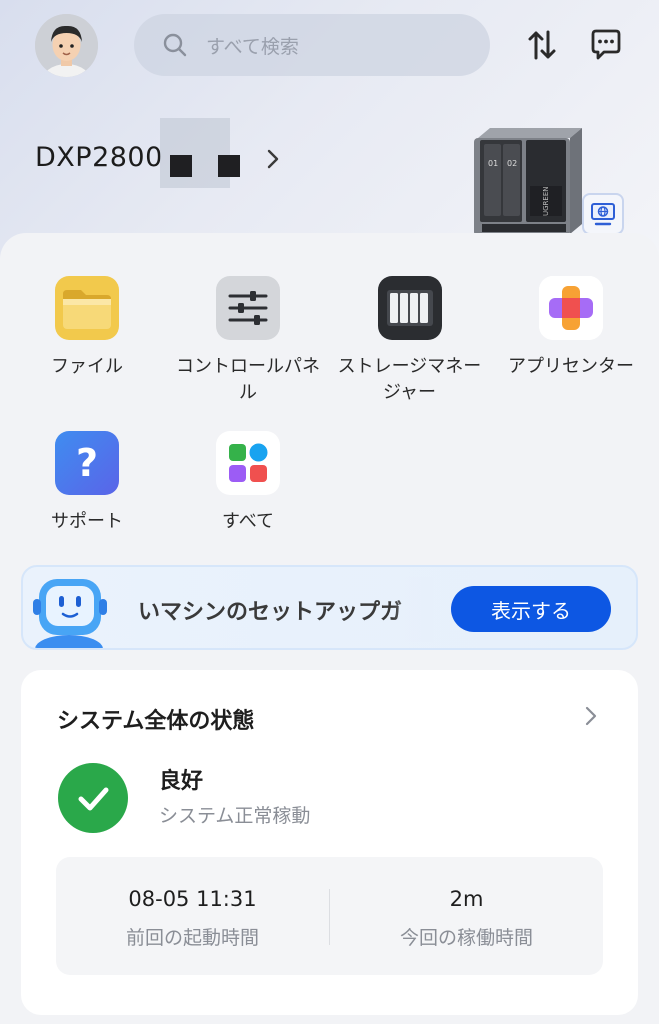 The height and width of the screenshot is (1024, 659). Describe the element at coordinates (156, 721) in the screenshot. I see `card-title: システム全体の状態` at that location.